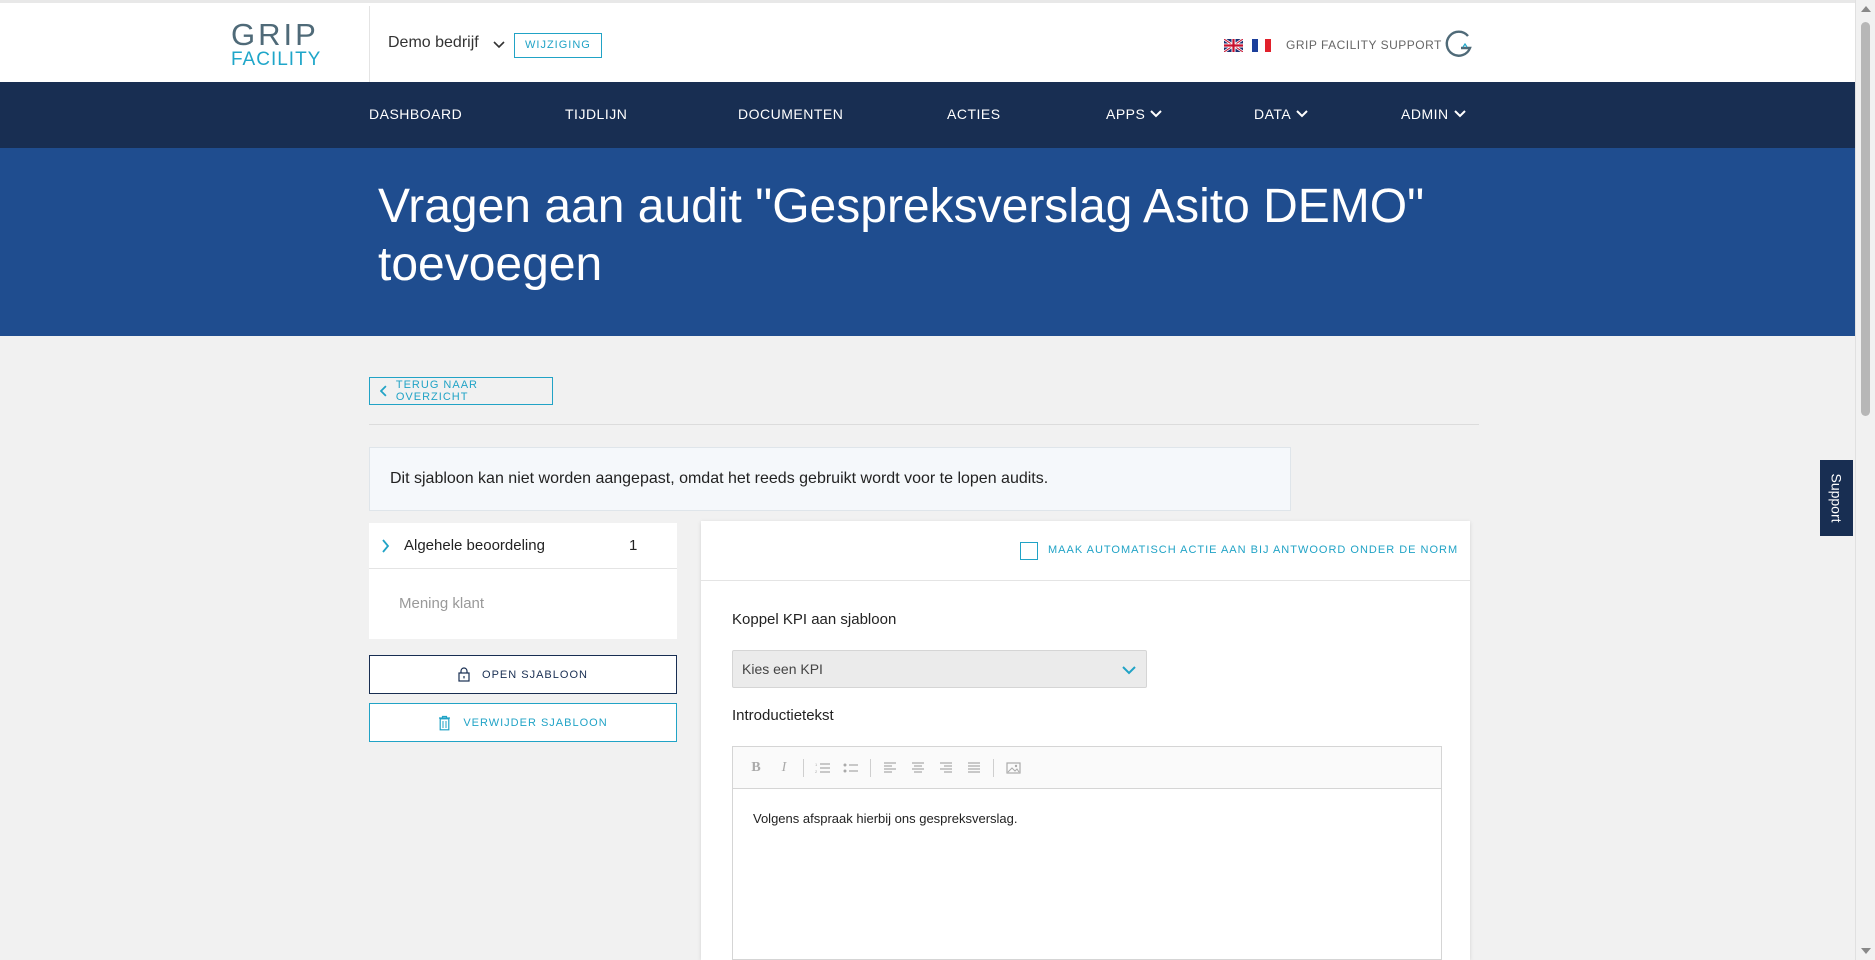 The height and width of the screenshot is (960, 1875). Describe the element at coordinates (1866, 9) in the screenshot. I see `scroll-up-icon` at that location.